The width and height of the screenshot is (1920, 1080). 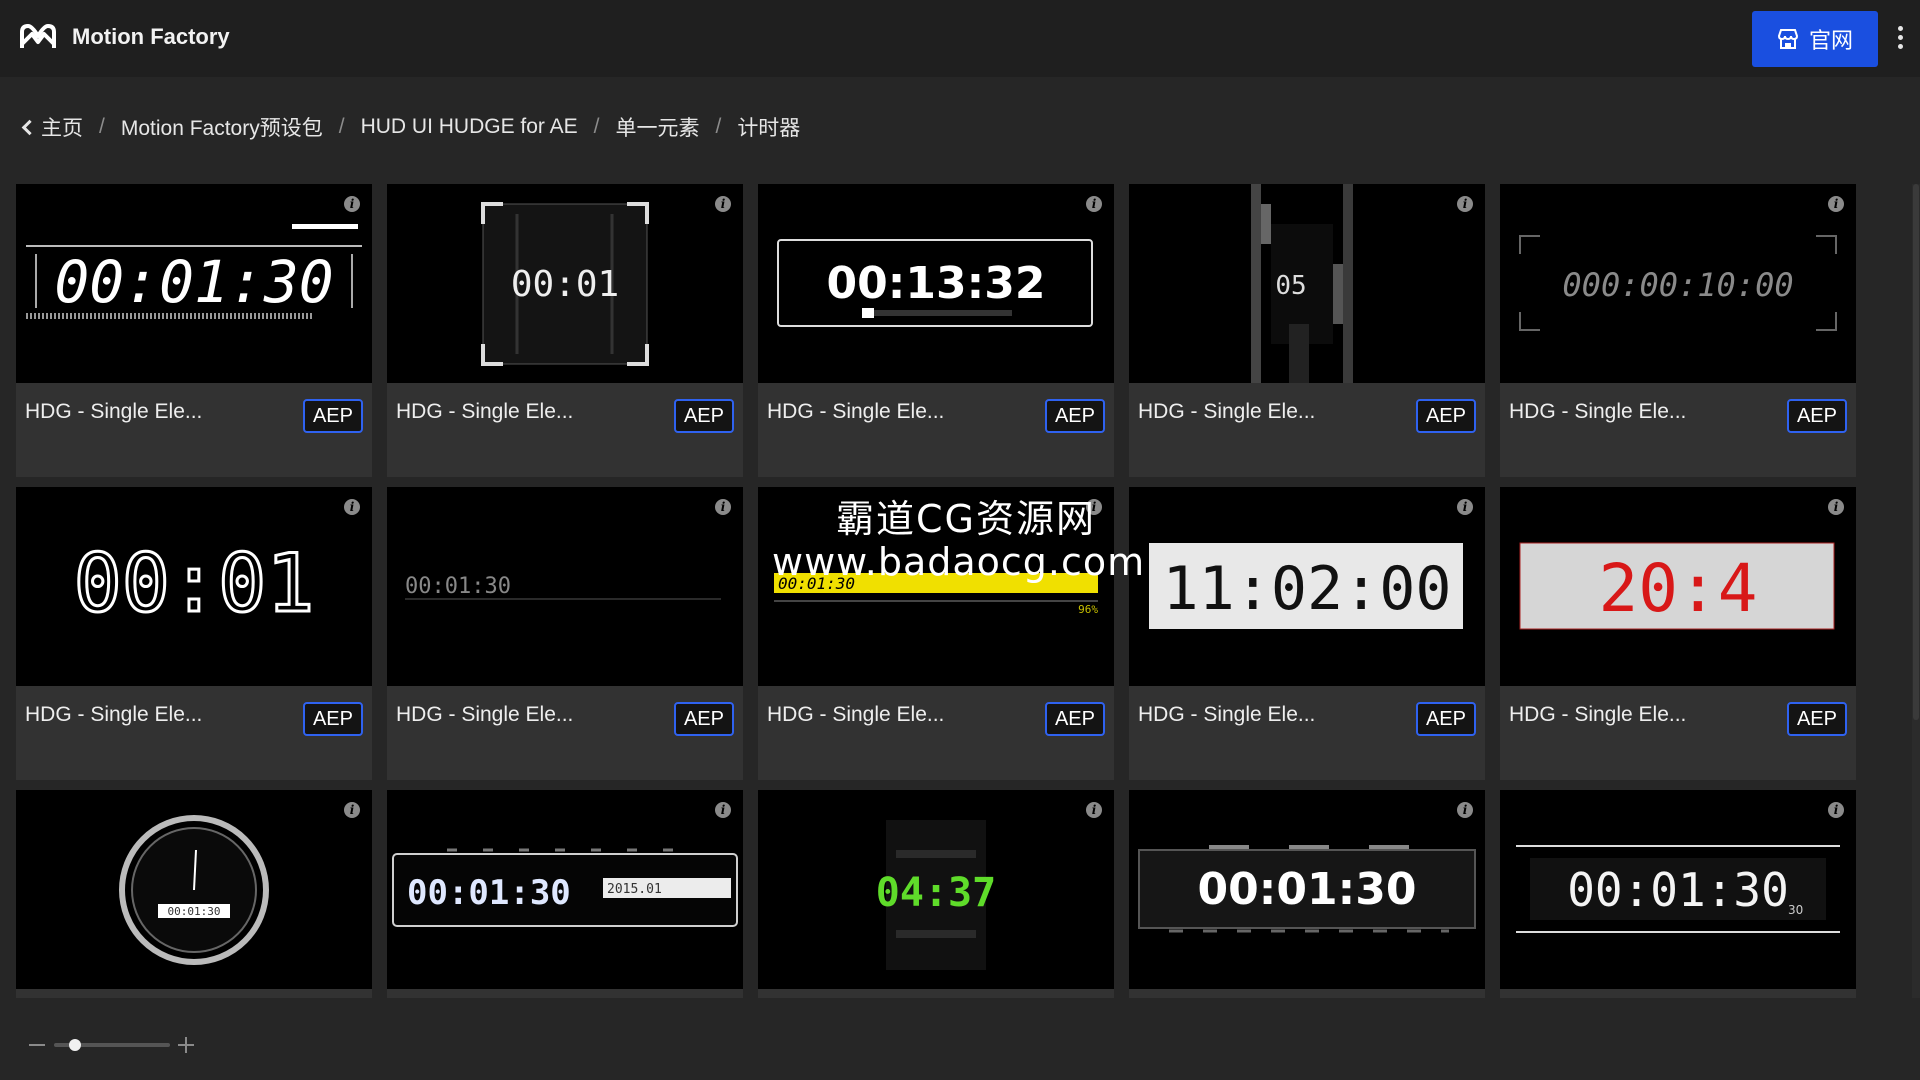 What do you see at coordinates (51, 127) in the screenshot?
I see `breadcrumb-home: 主页` at bounding box center [51, 127].